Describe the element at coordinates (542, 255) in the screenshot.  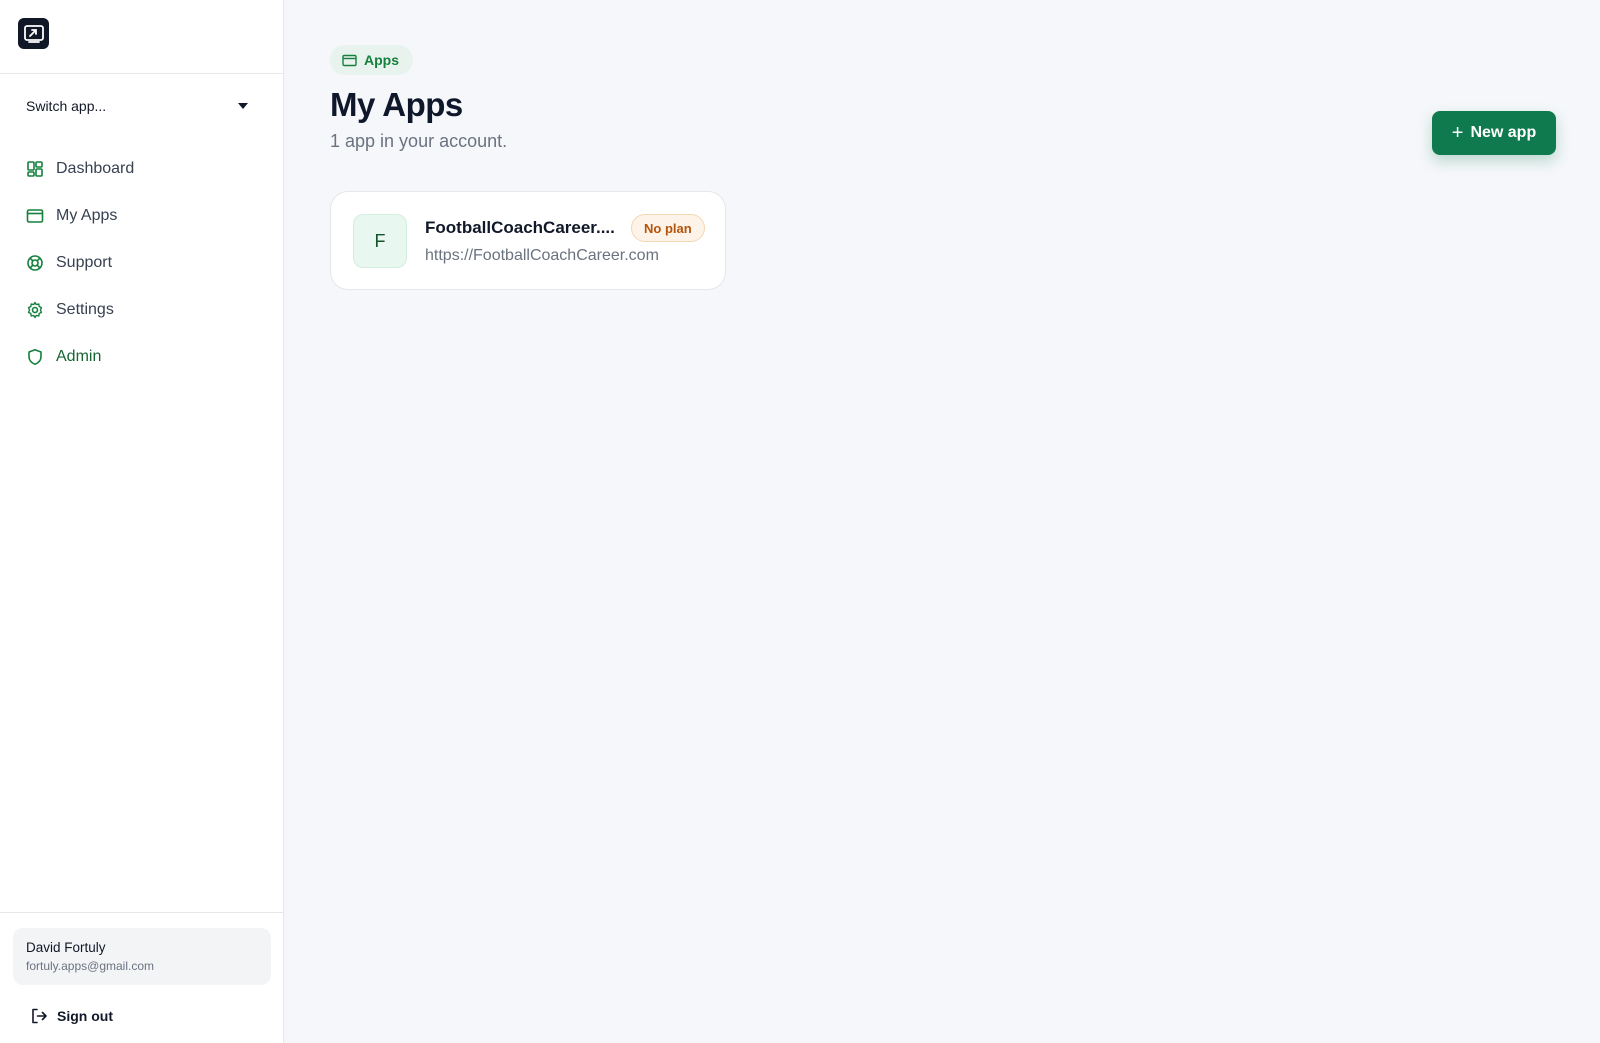
I see `app-url: https://FootballCoachCareer.com` at that location.